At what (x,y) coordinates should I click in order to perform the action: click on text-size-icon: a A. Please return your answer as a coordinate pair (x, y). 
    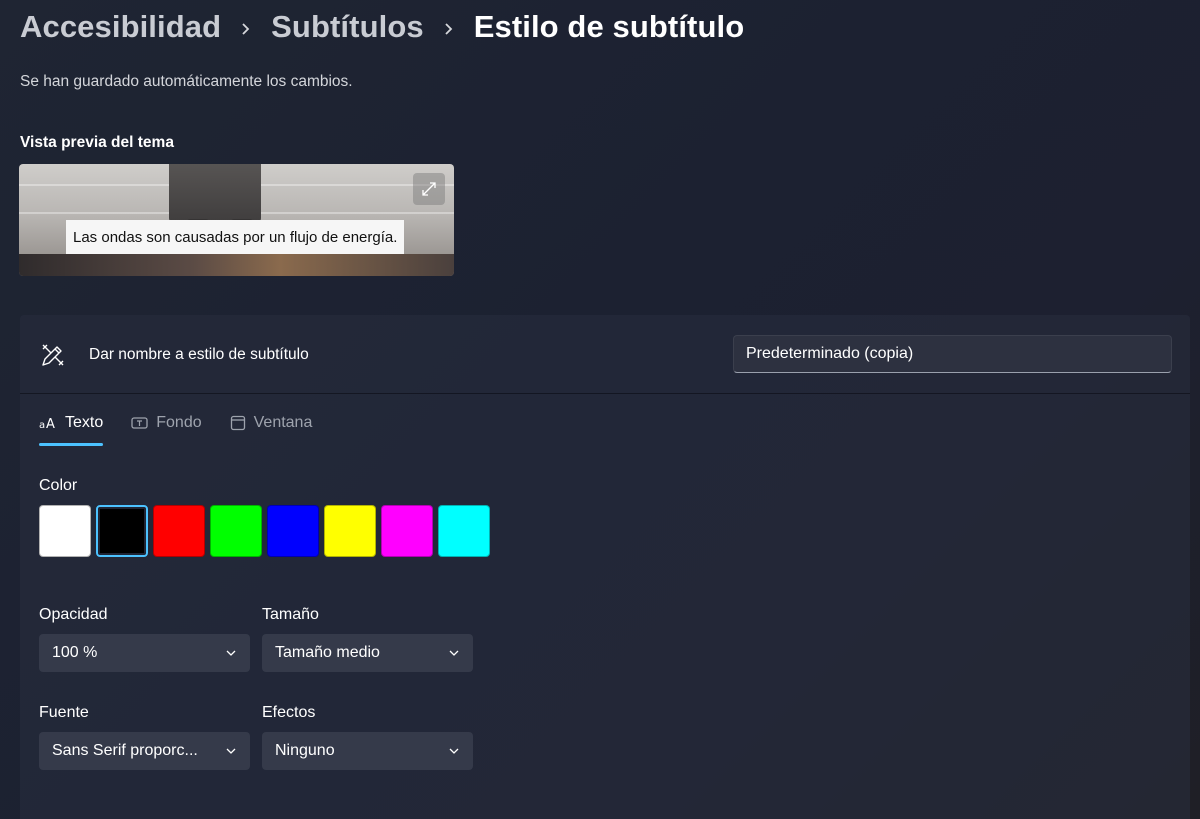
    Looking at the image, I should click on (48, 423).